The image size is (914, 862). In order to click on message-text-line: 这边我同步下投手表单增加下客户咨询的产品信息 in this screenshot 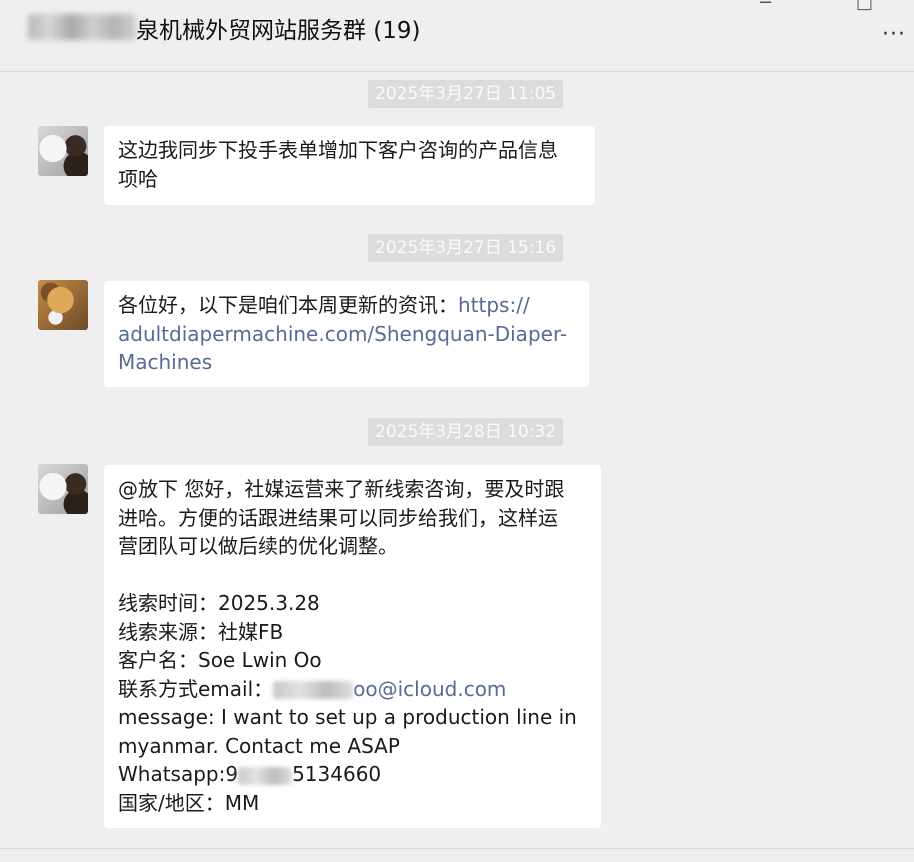, I will do `click(338, 150)`.